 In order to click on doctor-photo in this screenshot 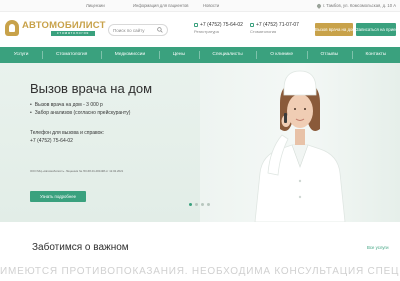, I will do `click(300, 146)`.